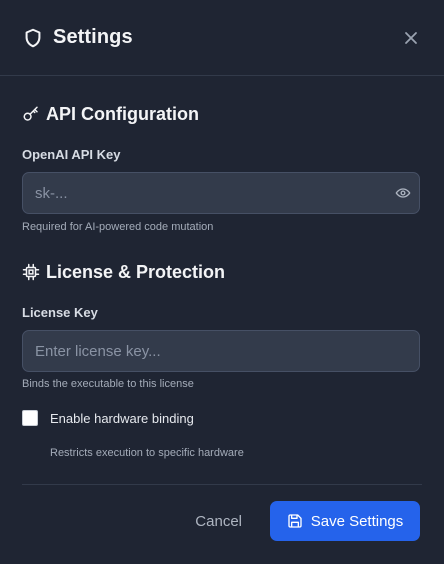 The image size is (444, 564). Describe the element at coordinates (411, 38) in the screenshot. I see `close-icon` at that location.